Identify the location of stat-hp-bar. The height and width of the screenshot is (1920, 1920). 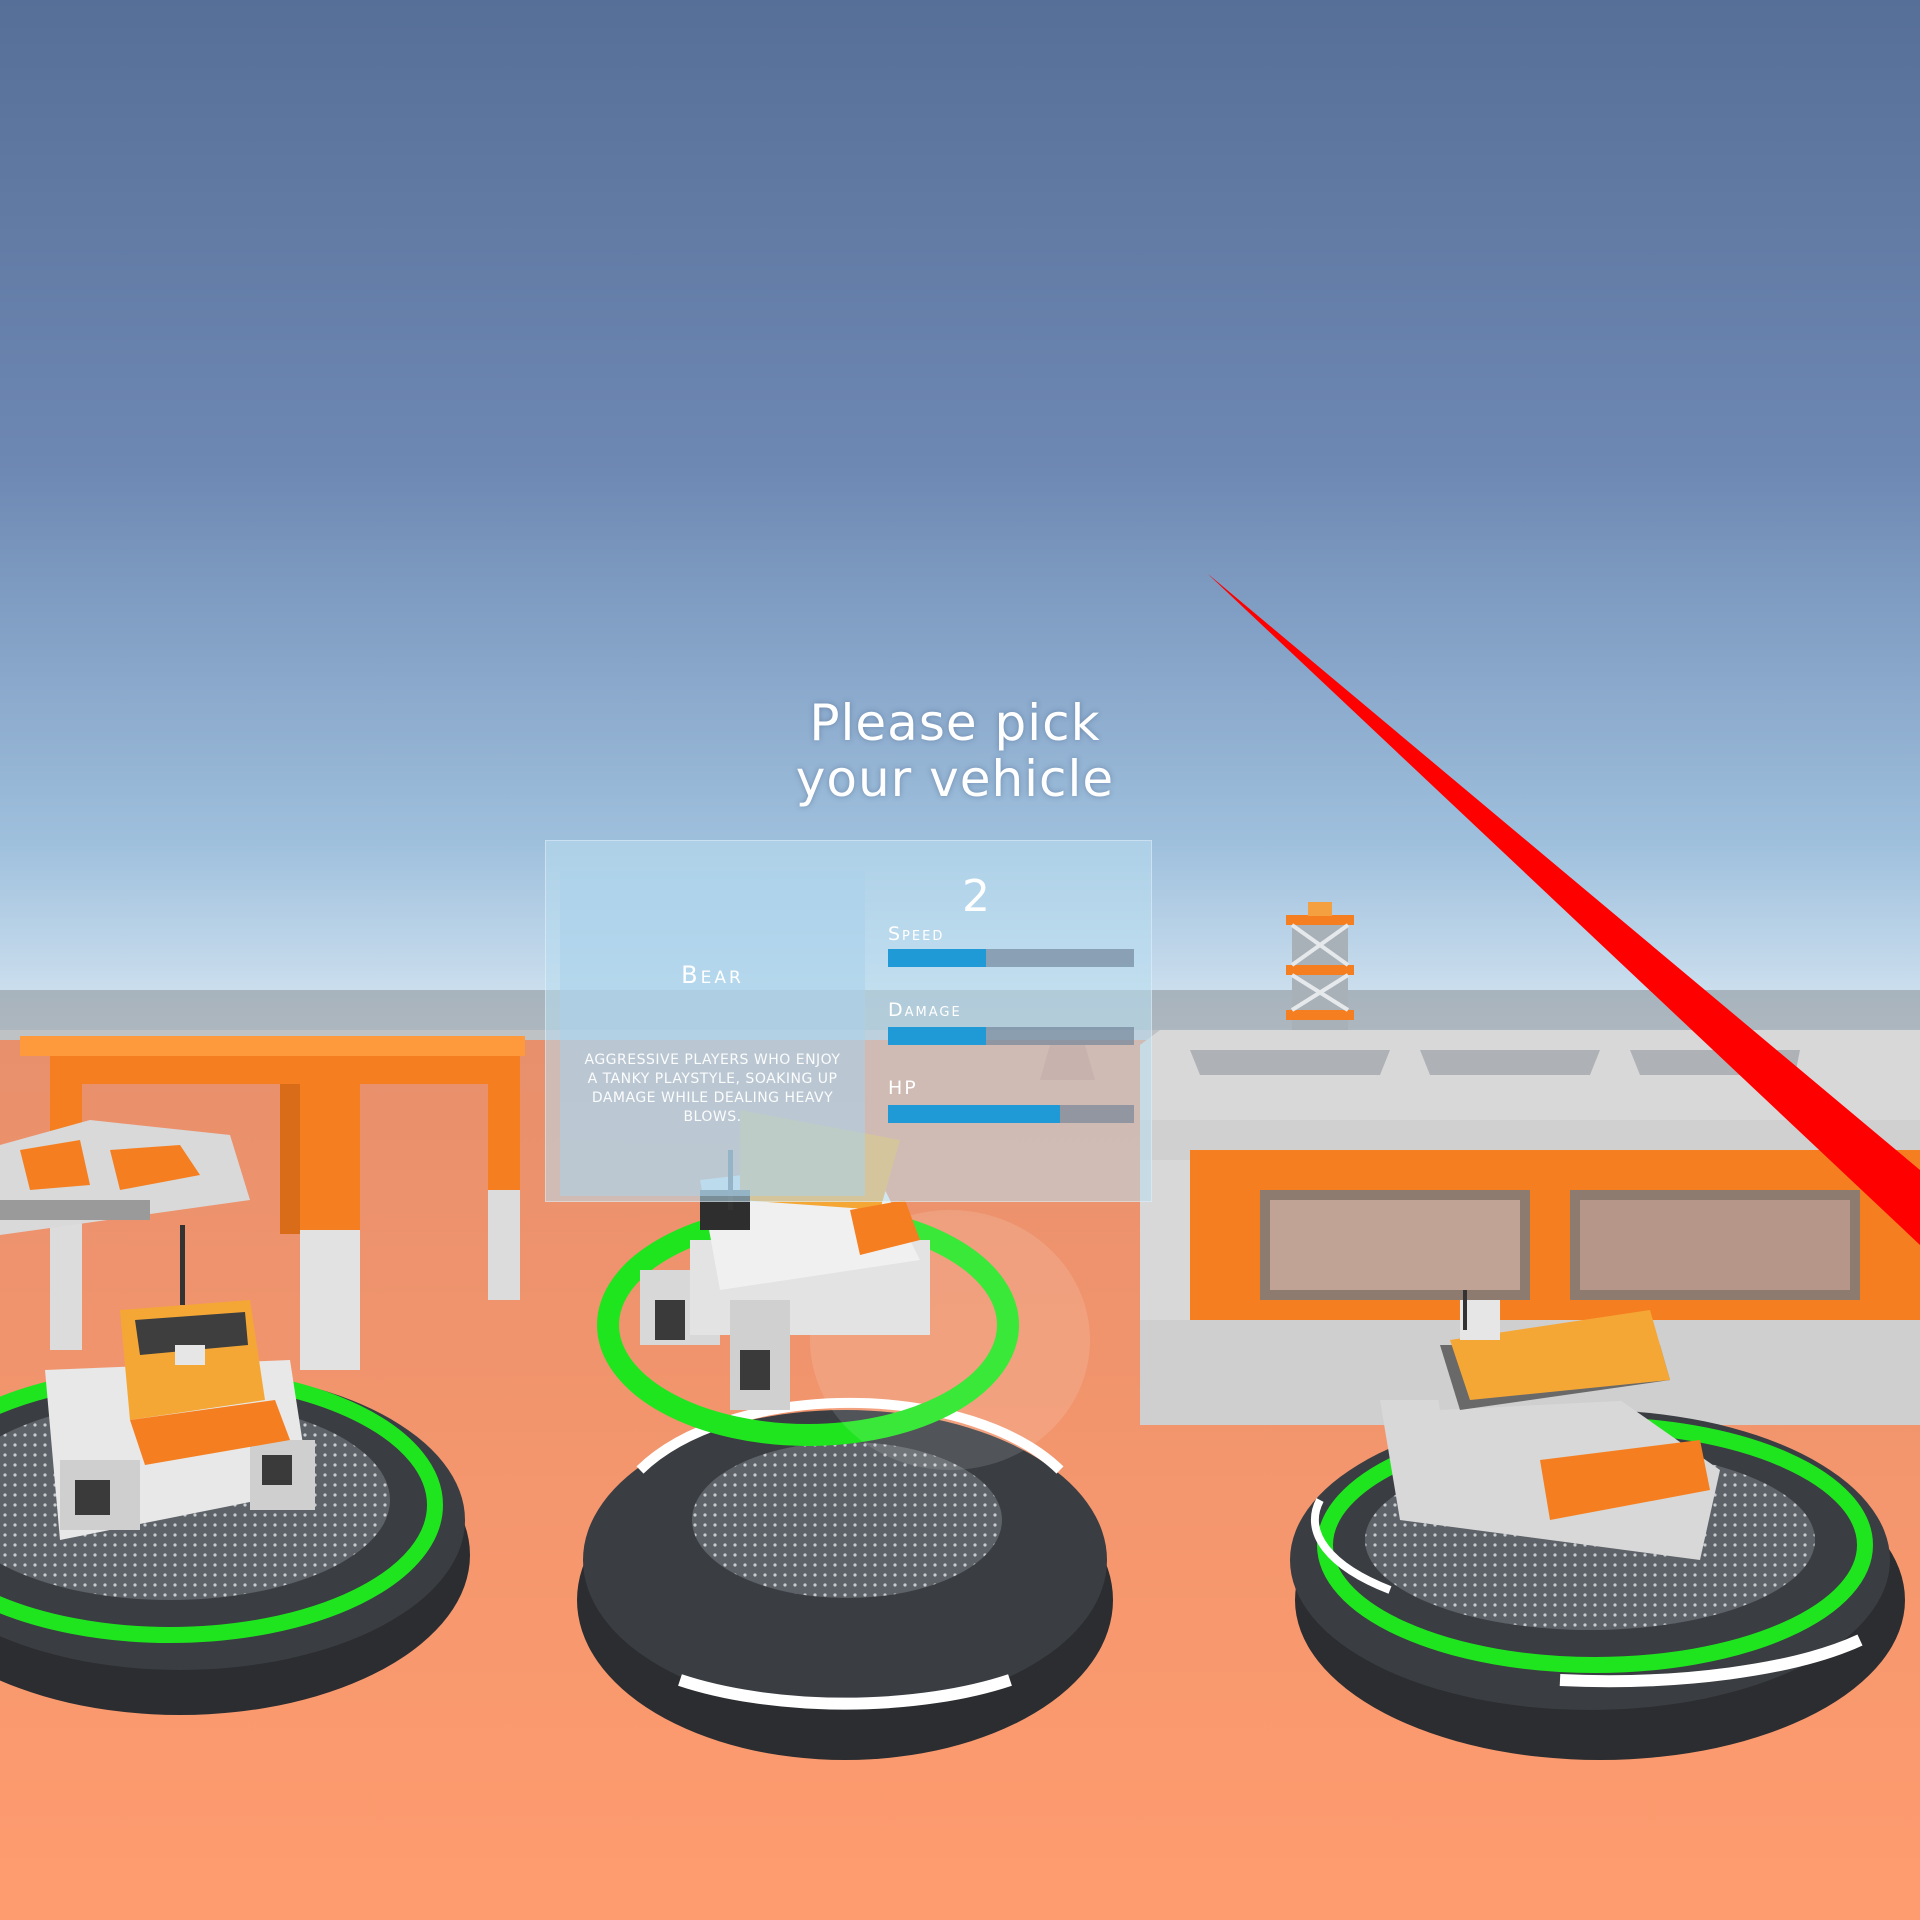
(1011, 1114).